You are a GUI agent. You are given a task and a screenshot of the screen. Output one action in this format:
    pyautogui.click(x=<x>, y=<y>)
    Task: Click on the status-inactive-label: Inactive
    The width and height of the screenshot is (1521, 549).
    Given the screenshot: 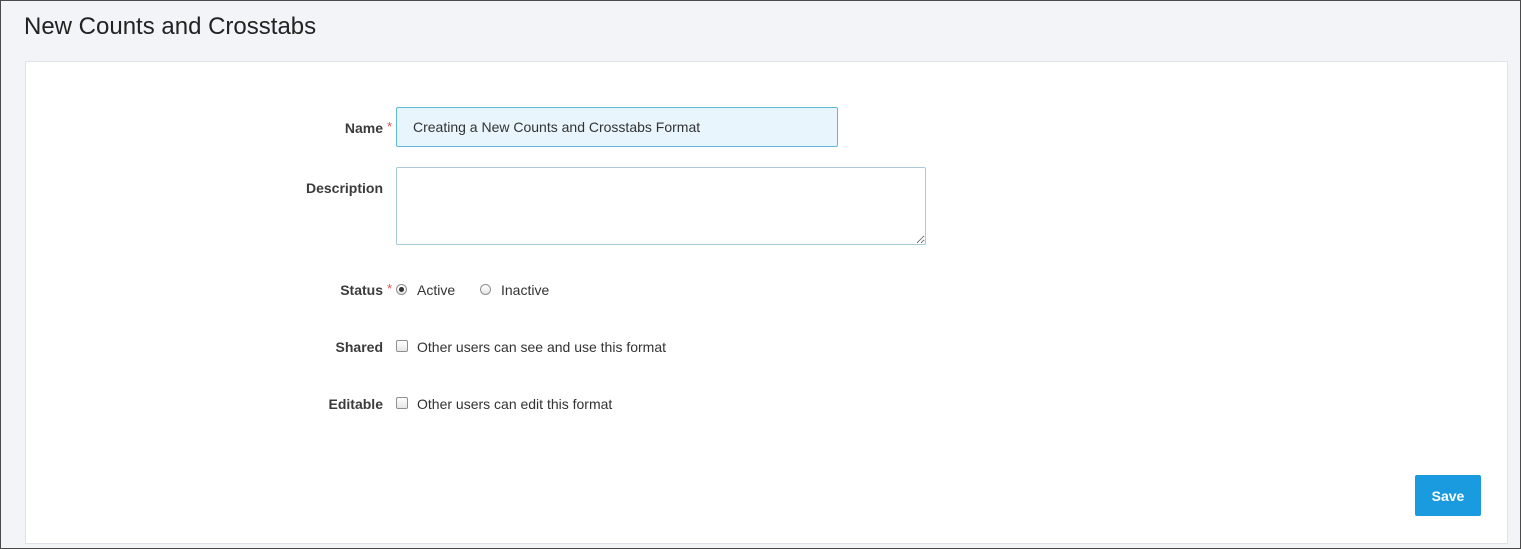 What is the action you would take?
    pyautogui.click(x=525, y=290)
    